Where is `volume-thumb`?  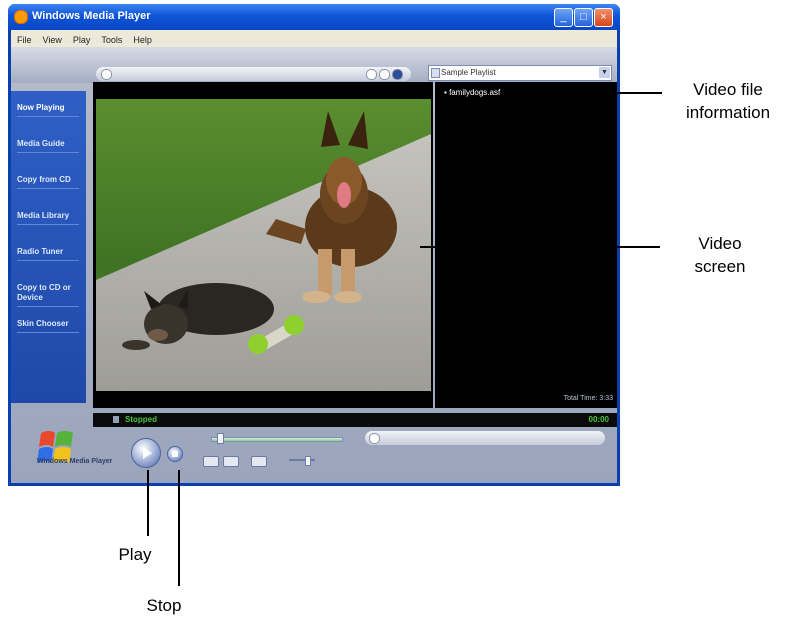
volume-thumb is located at coordinates (308, 461).